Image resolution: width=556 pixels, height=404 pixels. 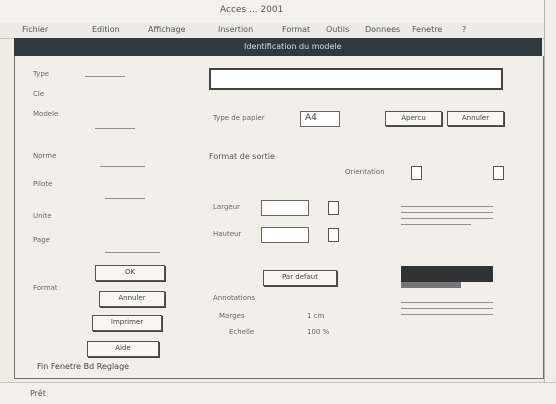 What do you see at coordinates (130, 273) in the screenshot?
I see `ok-button: OK` at bounding box center [130, 273].